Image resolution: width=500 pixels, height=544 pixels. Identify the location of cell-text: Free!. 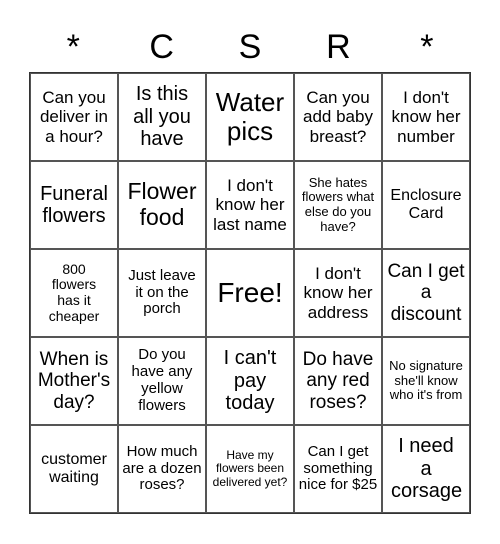
(250, 293).